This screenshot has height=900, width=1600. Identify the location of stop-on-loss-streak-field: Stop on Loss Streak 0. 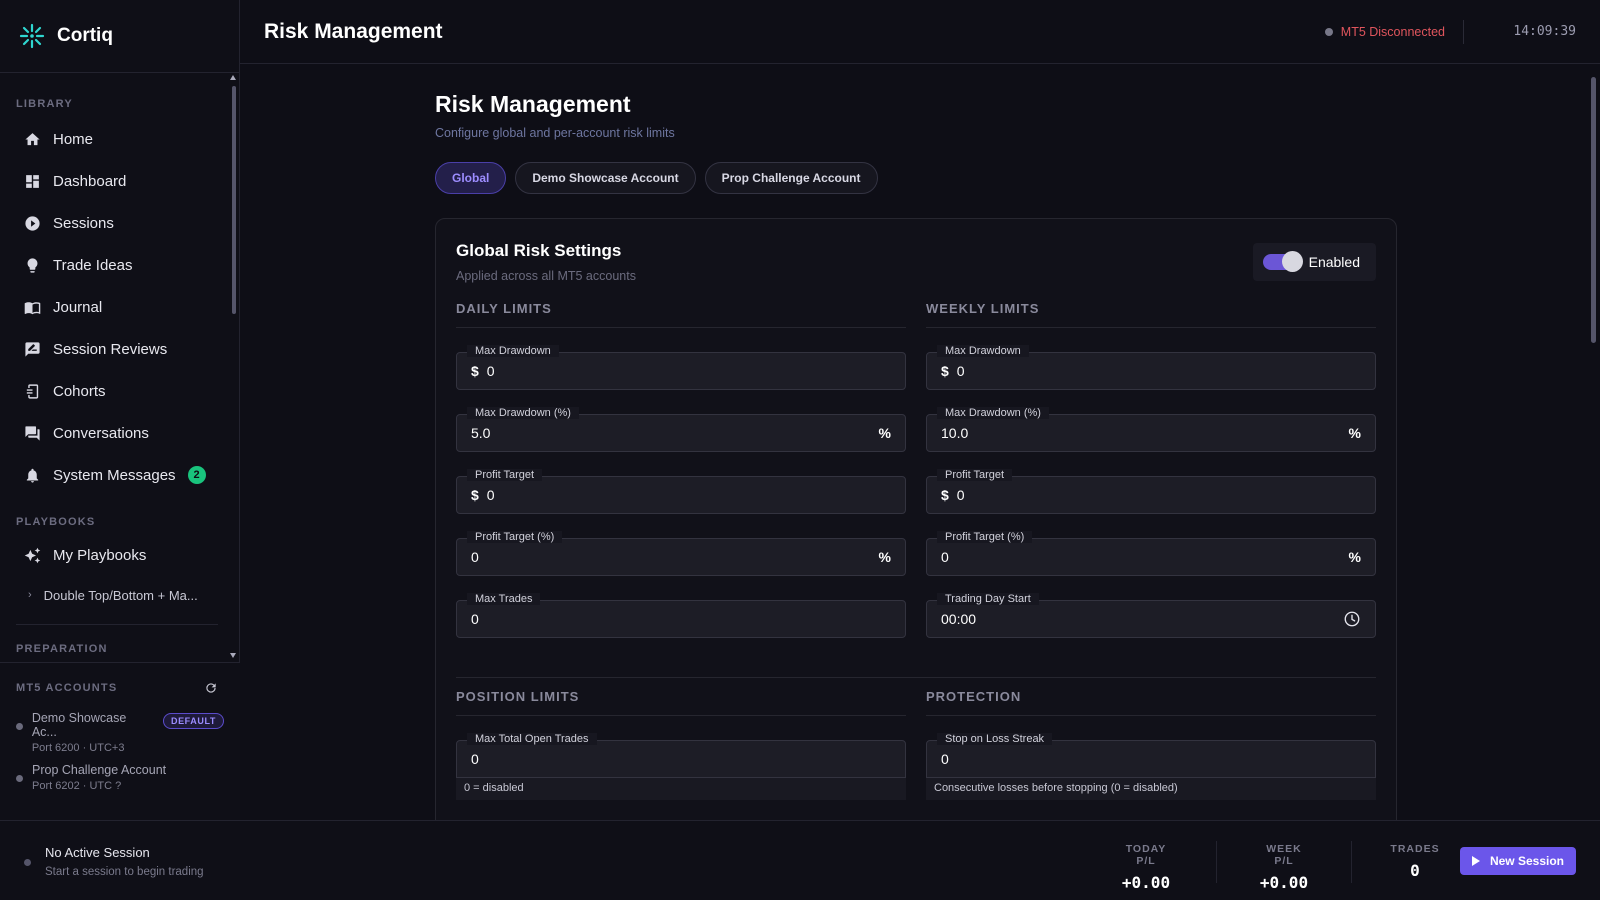
(1151, 755).